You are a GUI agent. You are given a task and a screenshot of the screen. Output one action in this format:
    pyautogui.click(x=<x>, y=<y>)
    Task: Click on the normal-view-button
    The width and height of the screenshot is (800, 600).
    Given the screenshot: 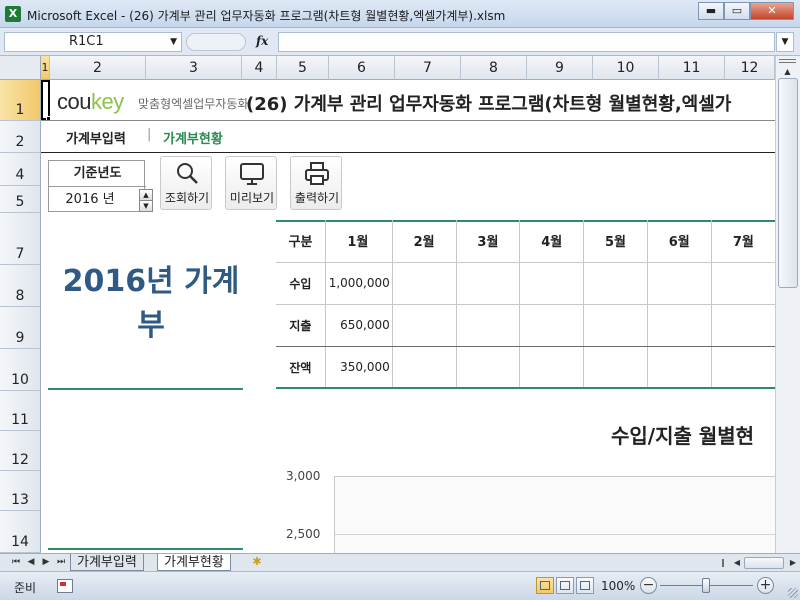 What is the action you would take?
    pyautogui.click(x=545, y=585)
    